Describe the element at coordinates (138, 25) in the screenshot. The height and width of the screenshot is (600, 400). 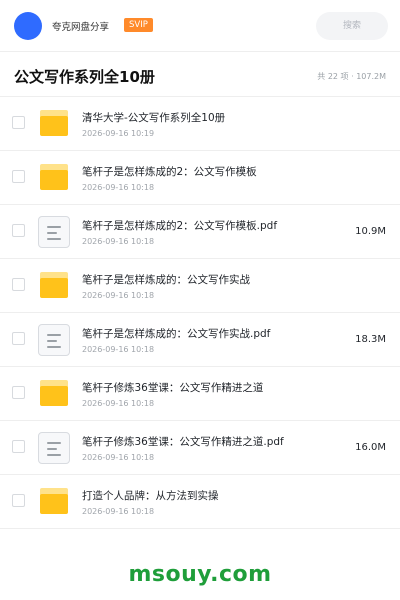
I see `svip-badge: SVIP` at that location.